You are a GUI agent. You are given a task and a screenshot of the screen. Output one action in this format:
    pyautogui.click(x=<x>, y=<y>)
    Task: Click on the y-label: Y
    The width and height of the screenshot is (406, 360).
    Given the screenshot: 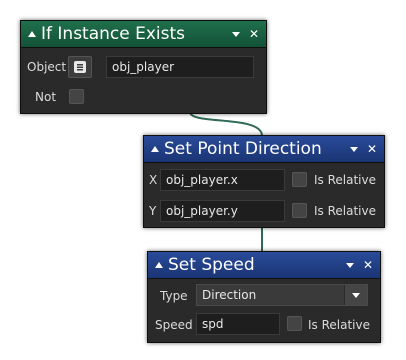 What is the action you would take?
    pyautogui.click(x=153, y=211)
    